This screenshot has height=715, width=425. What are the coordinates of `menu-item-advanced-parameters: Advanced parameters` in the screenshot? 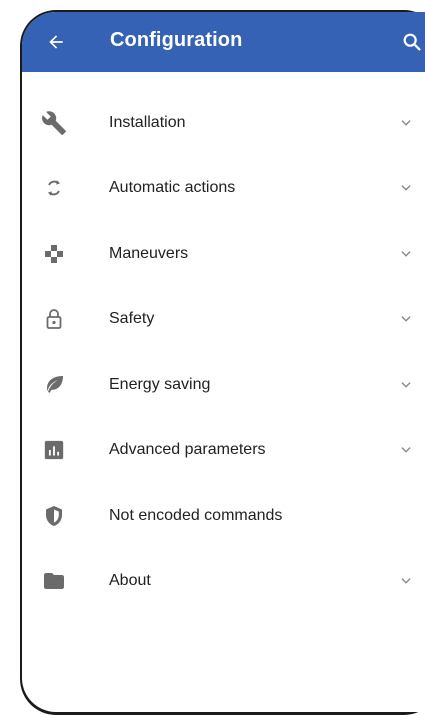 It's located at (223, 451).